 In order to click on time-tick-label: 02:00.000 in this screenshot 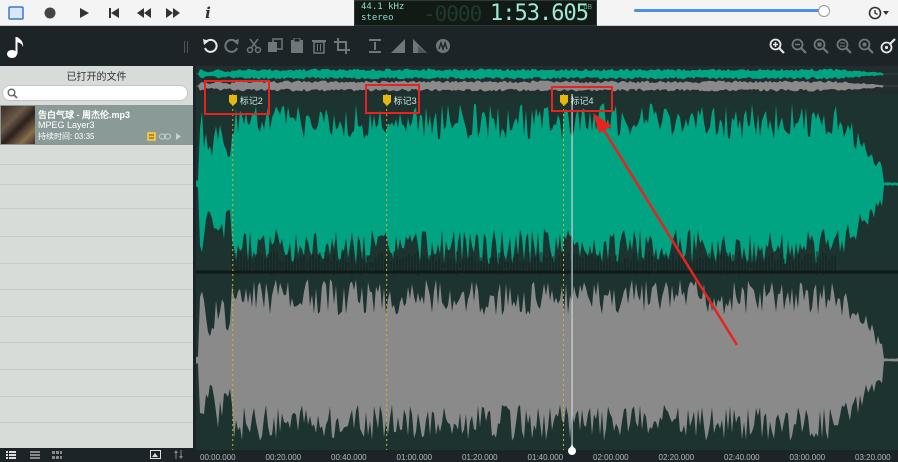, I will do `click(611, 457)`.